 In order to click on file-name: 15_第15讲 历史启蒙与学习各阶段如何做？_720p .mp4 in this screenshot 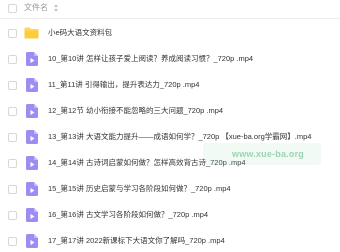, I will do `click(139, 189)`.